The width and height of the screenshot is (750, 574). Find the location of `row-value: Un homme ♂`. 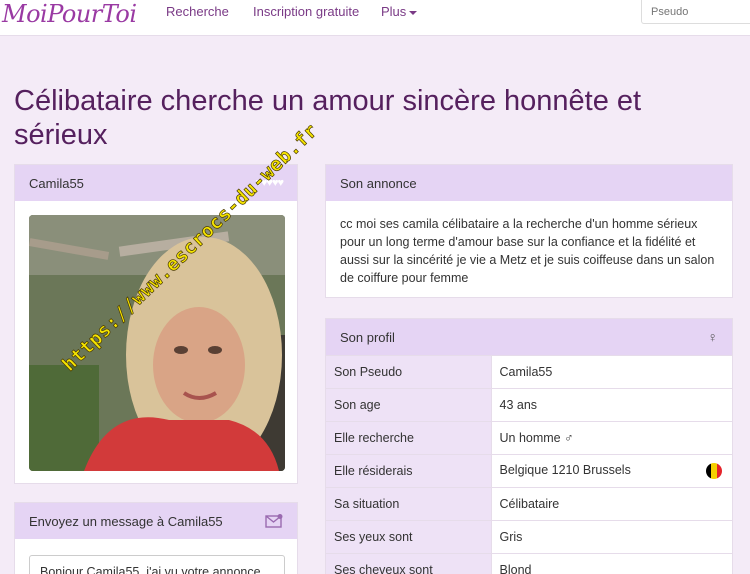

row-value: Un homme ♂ is located at coordinates (611, 438).